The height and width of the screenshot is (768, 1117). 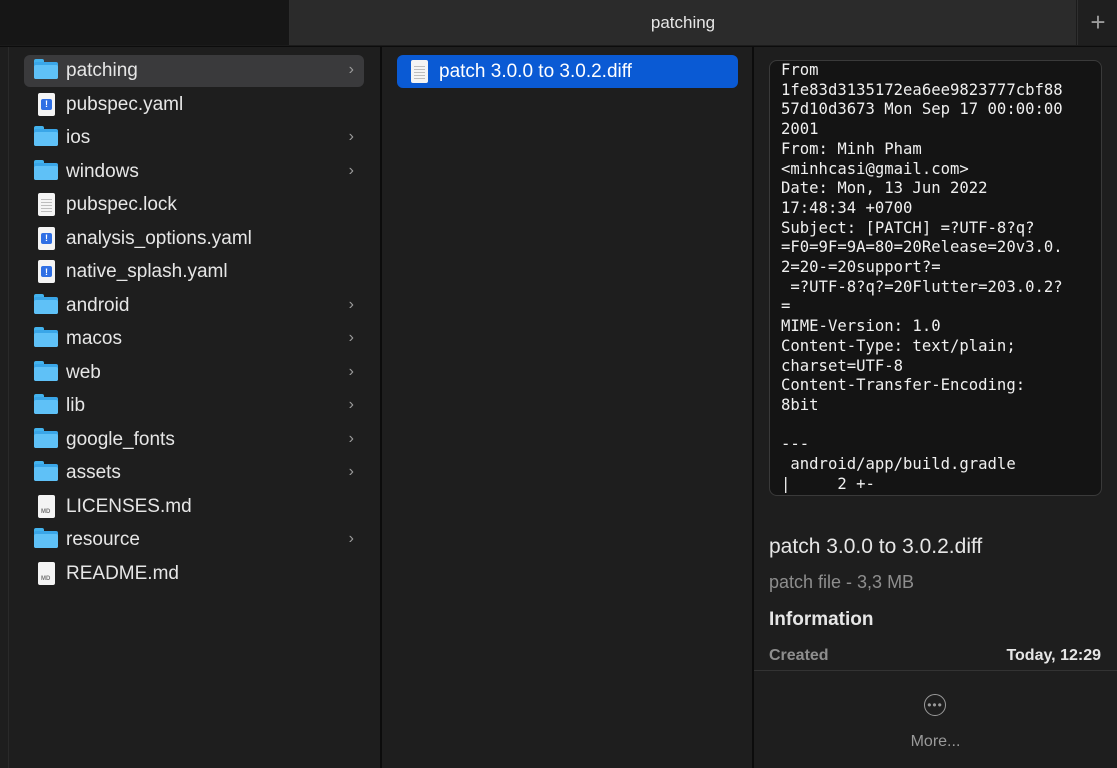 I want to click on file-item-label: macos, so click(x=94, y=338).